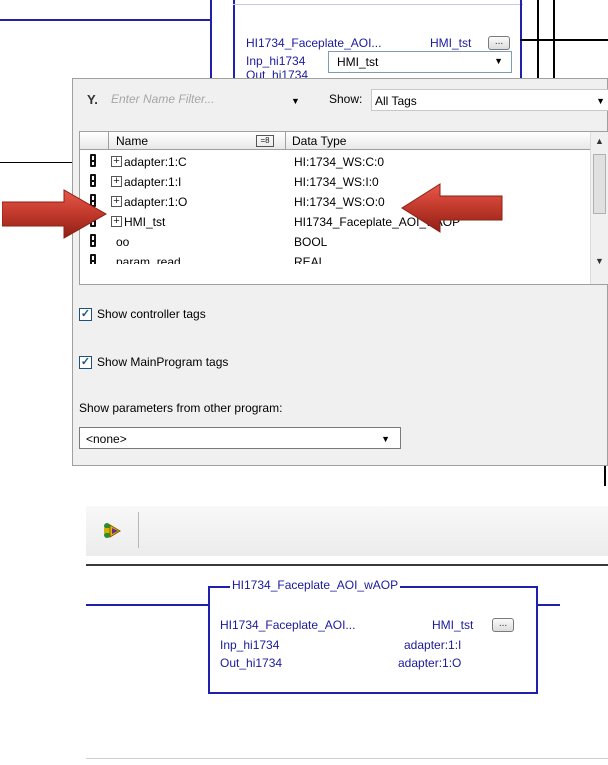 The height and width of the screenshot is (765, 608). I want to click on tag-name: adapter:1:O, so click(156, 202).